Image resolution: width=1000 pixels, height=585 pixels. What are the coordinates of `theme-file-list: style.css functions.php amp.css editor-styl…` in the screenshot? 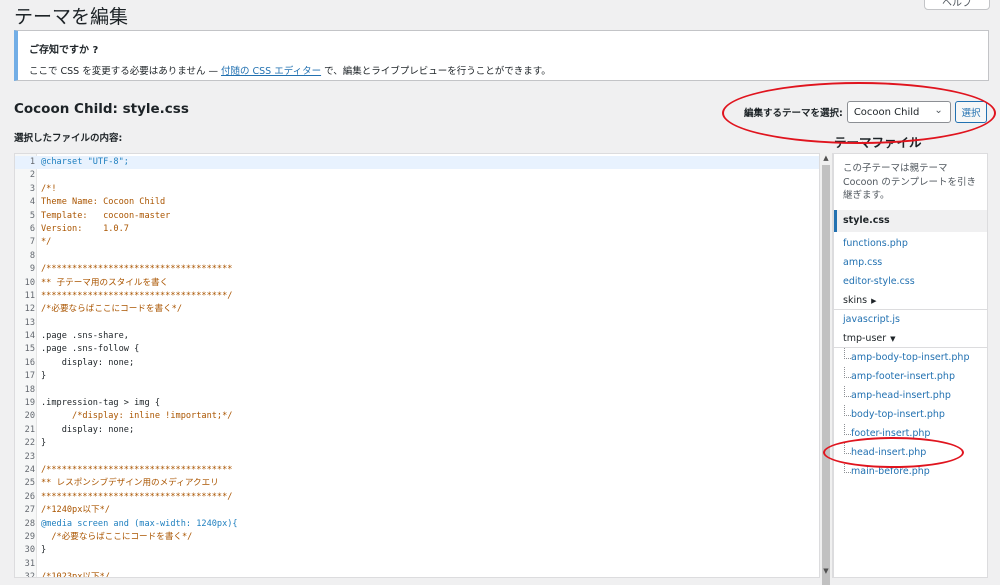 It's located at (910, 345).